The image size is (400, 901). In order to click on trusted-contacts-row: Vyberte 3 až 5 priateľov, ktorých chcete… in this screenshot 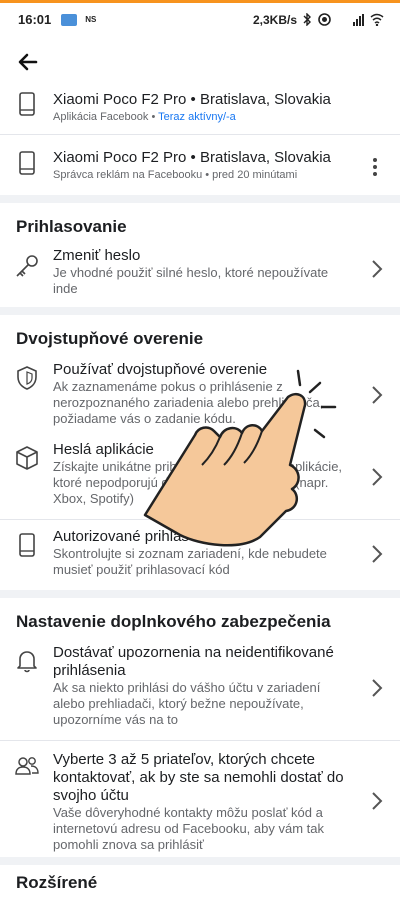, I will do `click(200, 799)`.